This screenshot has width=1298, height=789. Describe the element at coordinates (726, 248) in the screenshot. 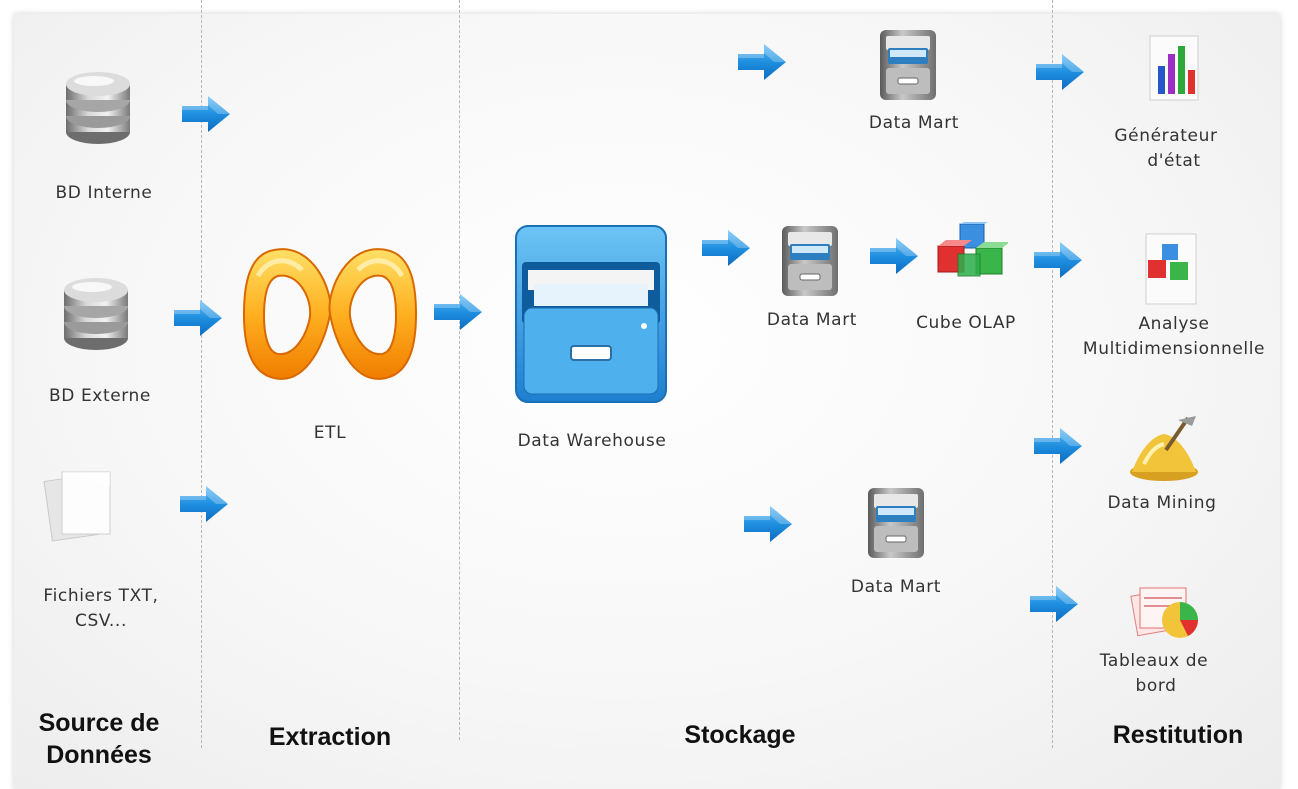

I see `arrow-icon-warehouse-to-datamart-mid` at that location.